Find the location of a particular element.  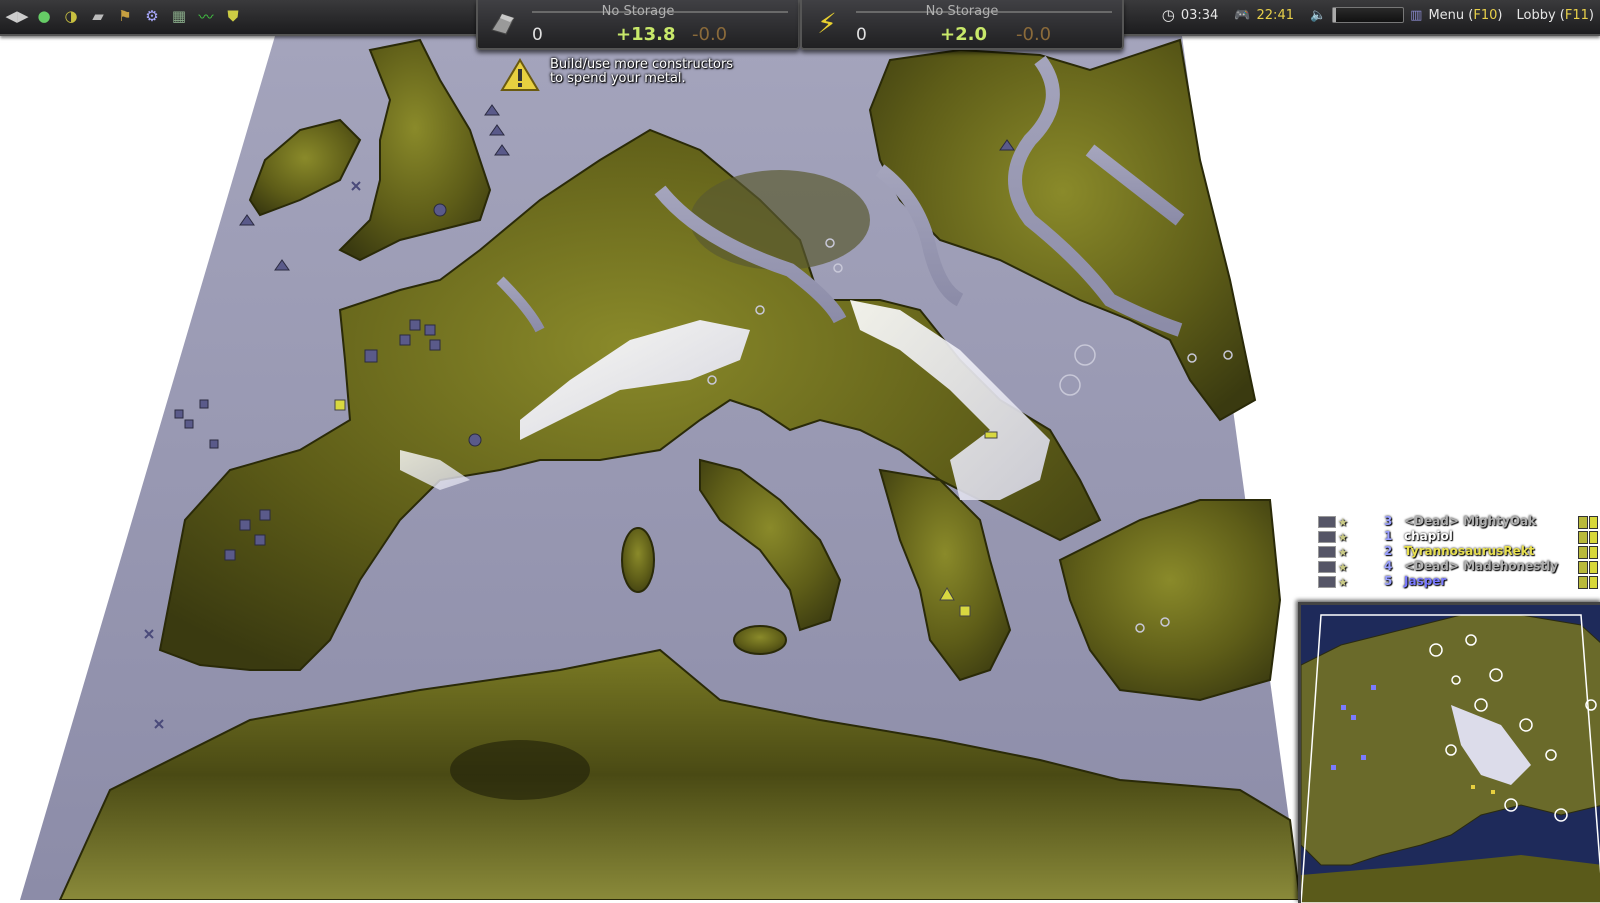

settings-cog-icon: ⚙ is located at coordinates (152, 16).